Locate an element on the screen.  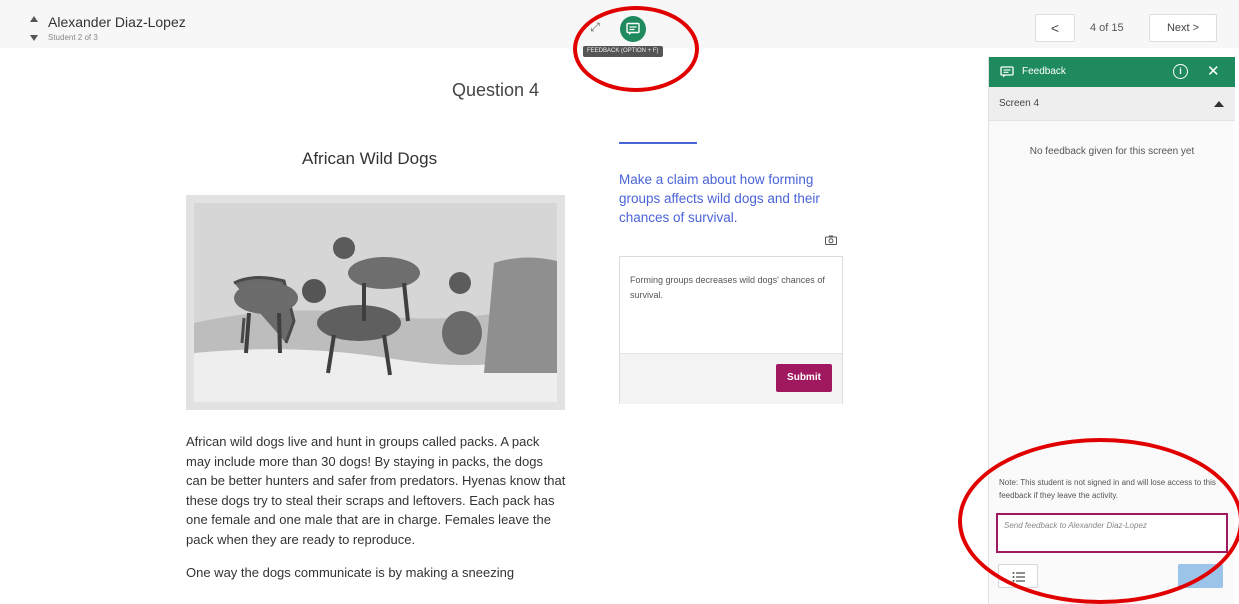
chevron-up-icon is located at coordinates (1219, 104).